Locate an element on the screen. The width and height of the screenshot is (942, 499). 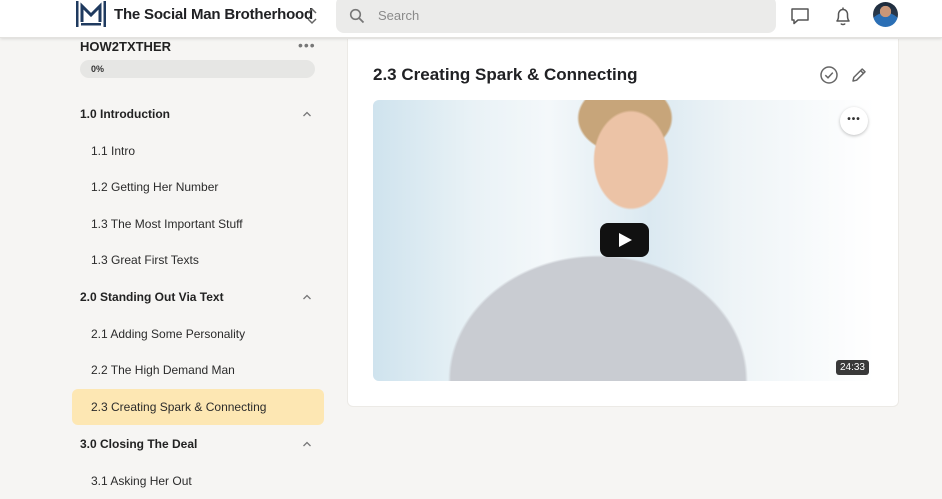
module-label: 3.0 Closing The Deal is located at coordinates (139, 444).